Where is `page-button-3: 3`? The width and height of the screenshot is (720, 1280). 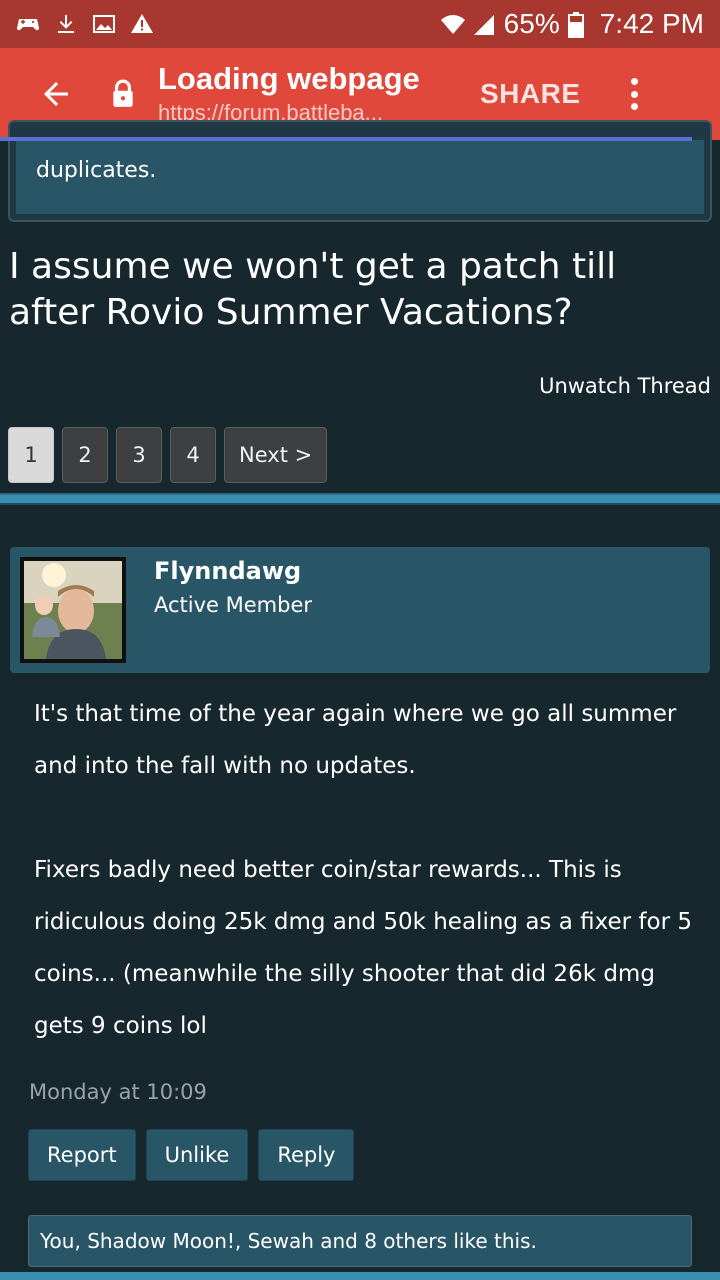 page-button-3: 3 is located at coordinates (139, 455).